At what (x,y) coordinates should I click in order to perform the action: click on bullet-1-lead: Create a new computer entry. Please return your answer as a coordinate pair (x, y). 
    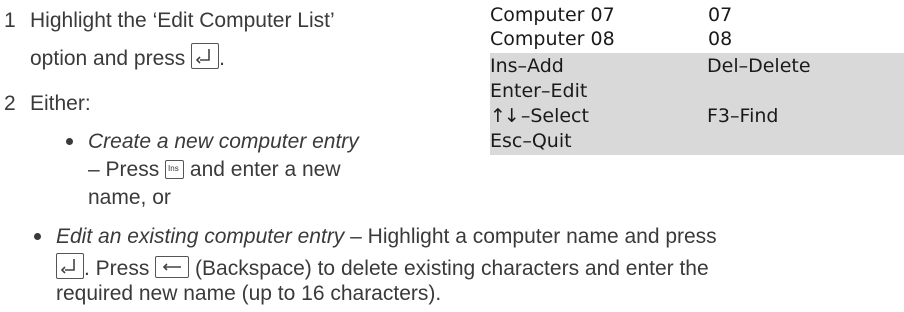
    Looking at the image, I should click on (223, 141).